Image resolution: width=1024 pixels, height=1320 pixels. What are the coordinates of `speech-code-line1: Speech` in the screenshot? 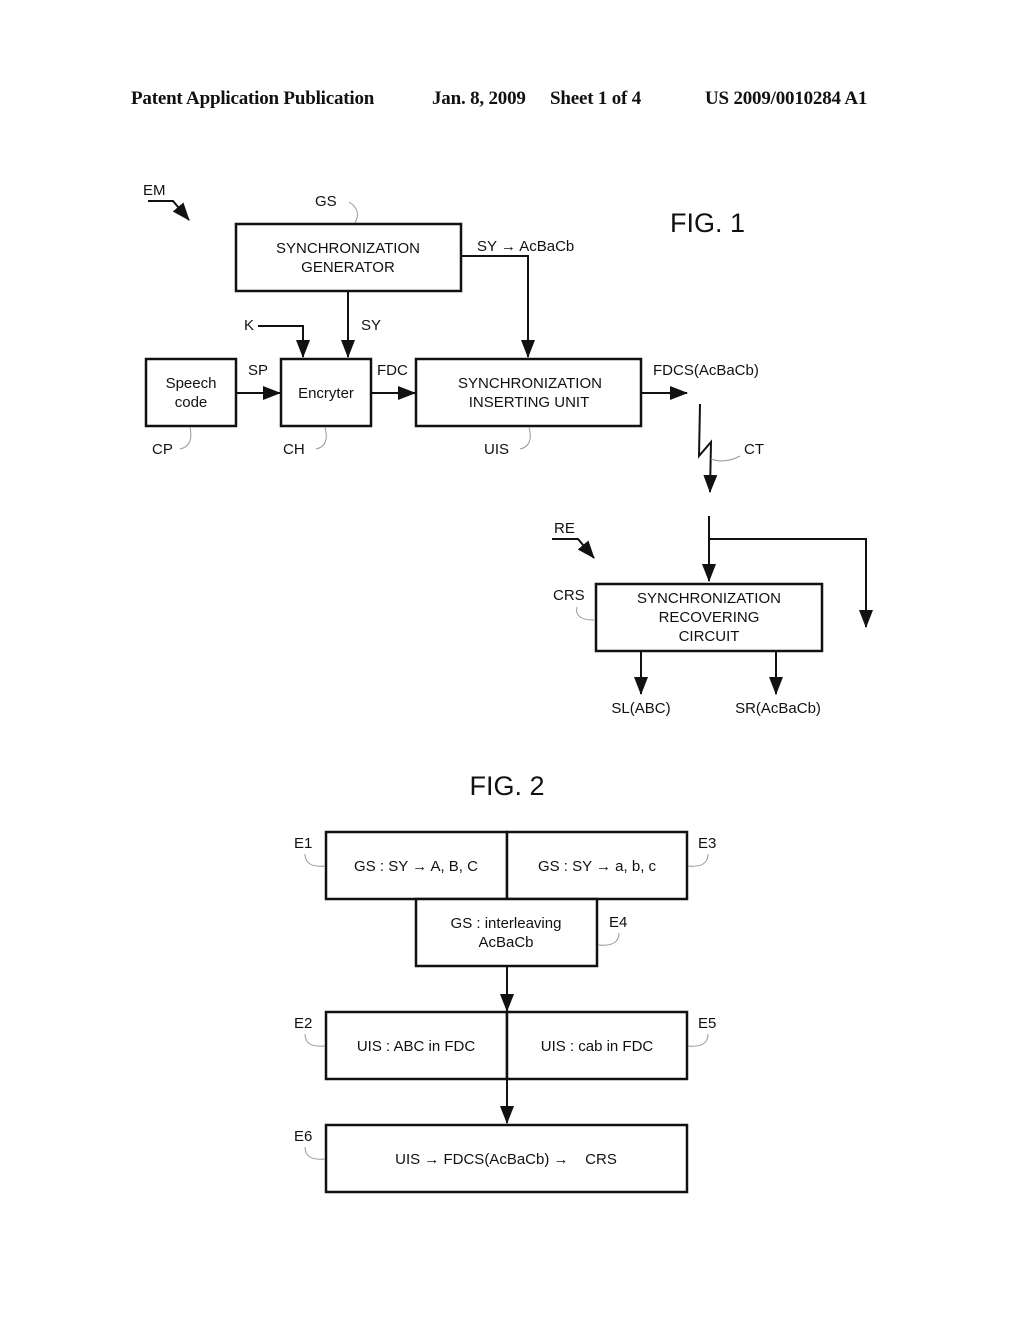 It's located at (191, 383).